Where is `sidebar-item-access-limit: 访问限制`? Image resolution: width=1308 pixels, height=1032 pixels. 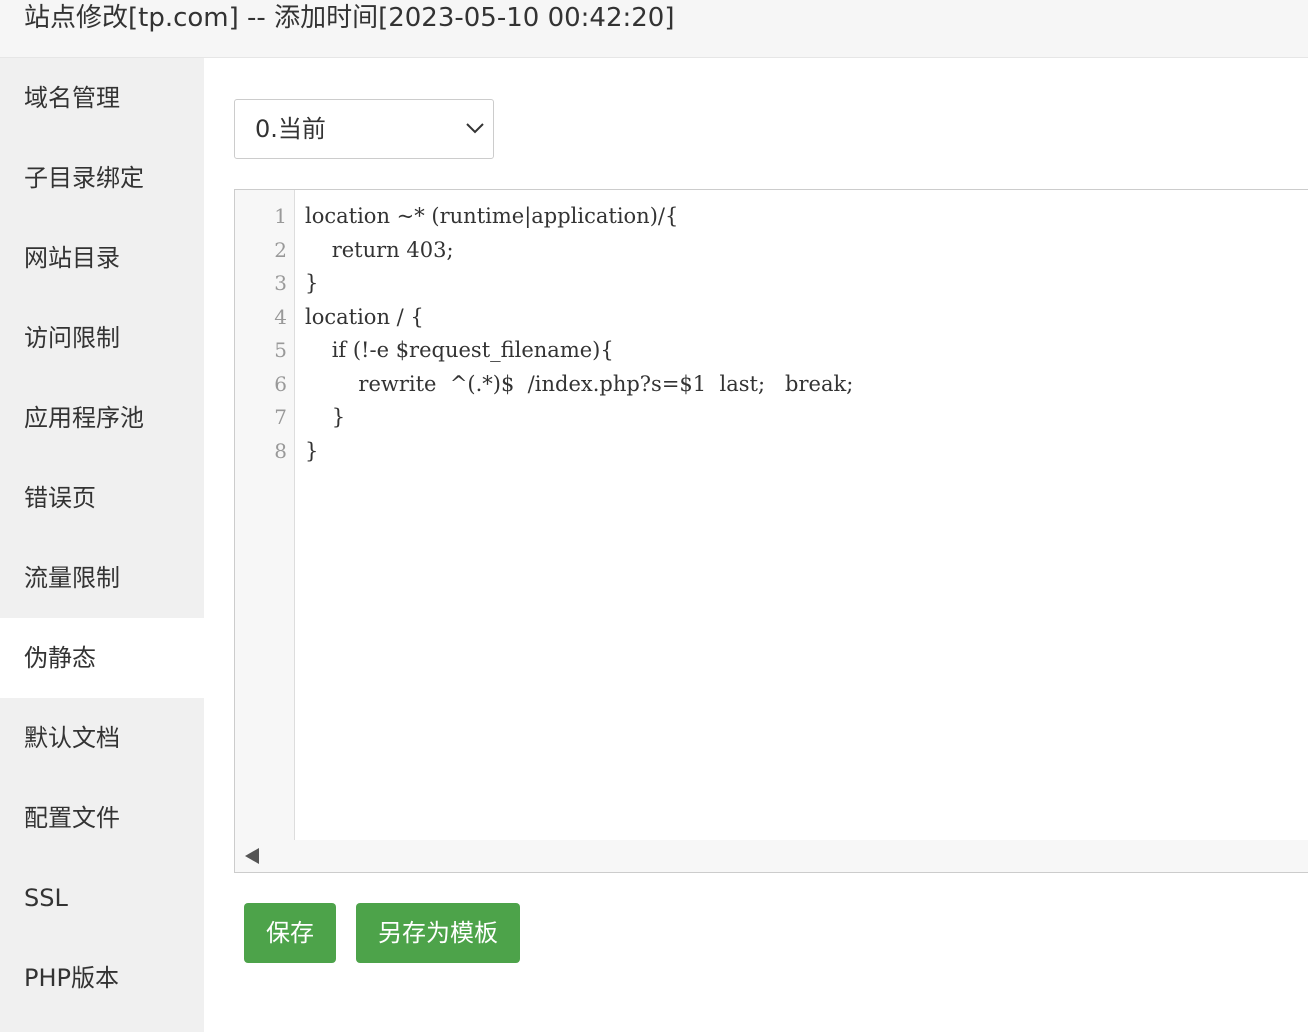 sidebar-item-access-limit: 访问限制 is located at coordinates (102, 338).